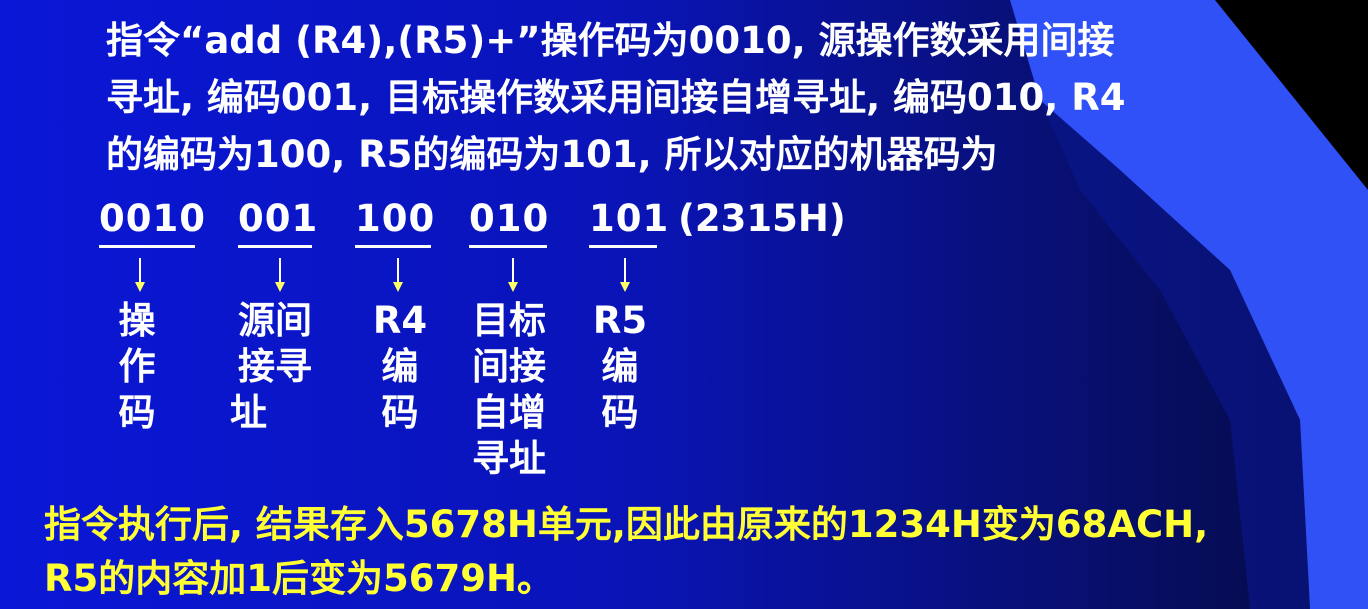 This screenshot has height=609, width=1368. What do you see at coordinates (400, 366) in the screenshot?
I see `r4-code-label: R4 编 码` at bounding box center [400, 366].